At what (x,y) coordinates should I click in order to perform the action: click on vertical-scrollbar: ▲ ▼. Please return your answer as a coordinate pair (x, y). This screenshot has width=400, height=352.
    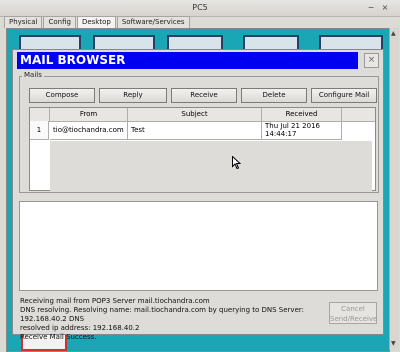
    Looking at the image, I should click on (394, 189).